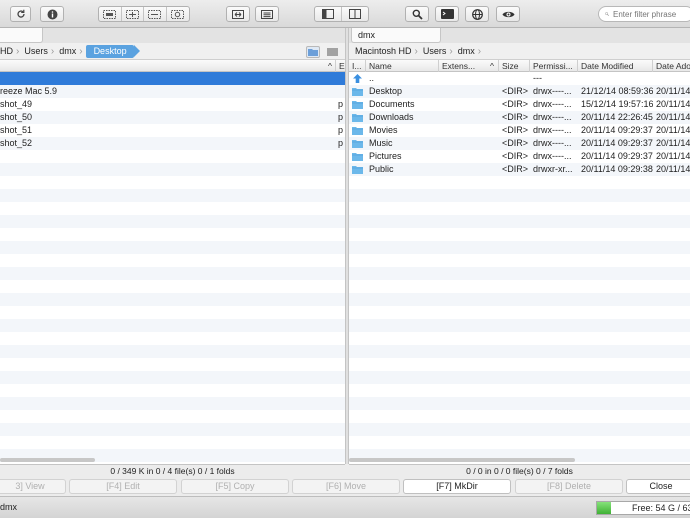 The width and height of the screenshot is (690, 518). What do you see at coordinates (332, 52) in the screenshot?
I see `list-view-button` at bounding box center [332, 52].